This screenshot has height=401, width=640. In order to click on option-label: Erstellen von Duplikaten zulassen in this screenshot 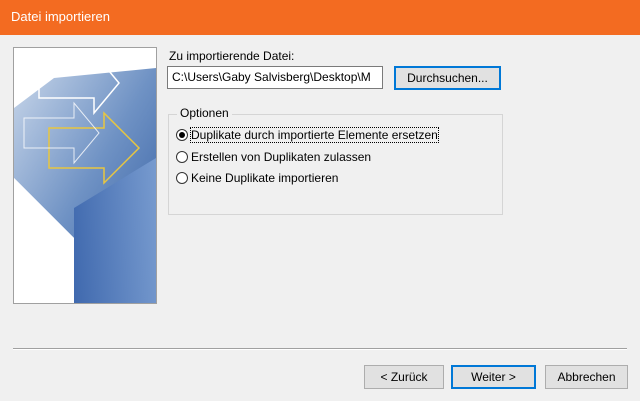, I will do `click(281, 157)`.